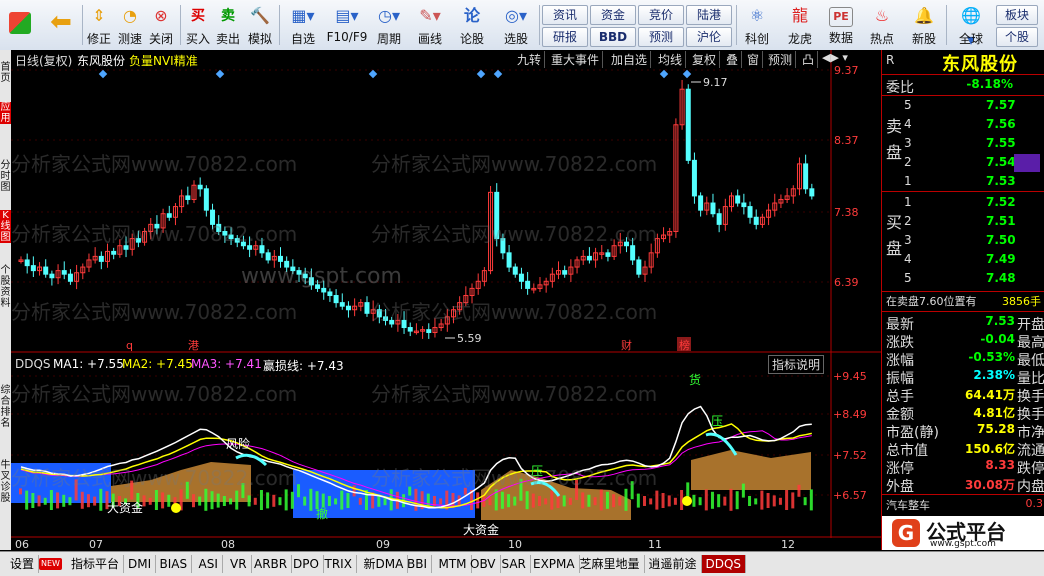 Image resolution: width=1044 pixels, height=576 pixels. I want to click on date-label: 09, so click(383, 544).